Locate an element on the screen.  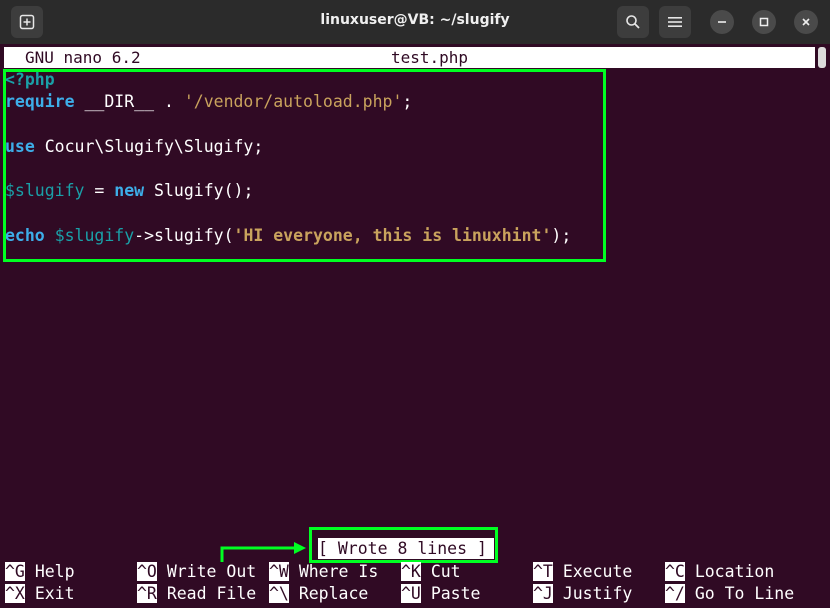
close-button is located at coordinates (806, 22).